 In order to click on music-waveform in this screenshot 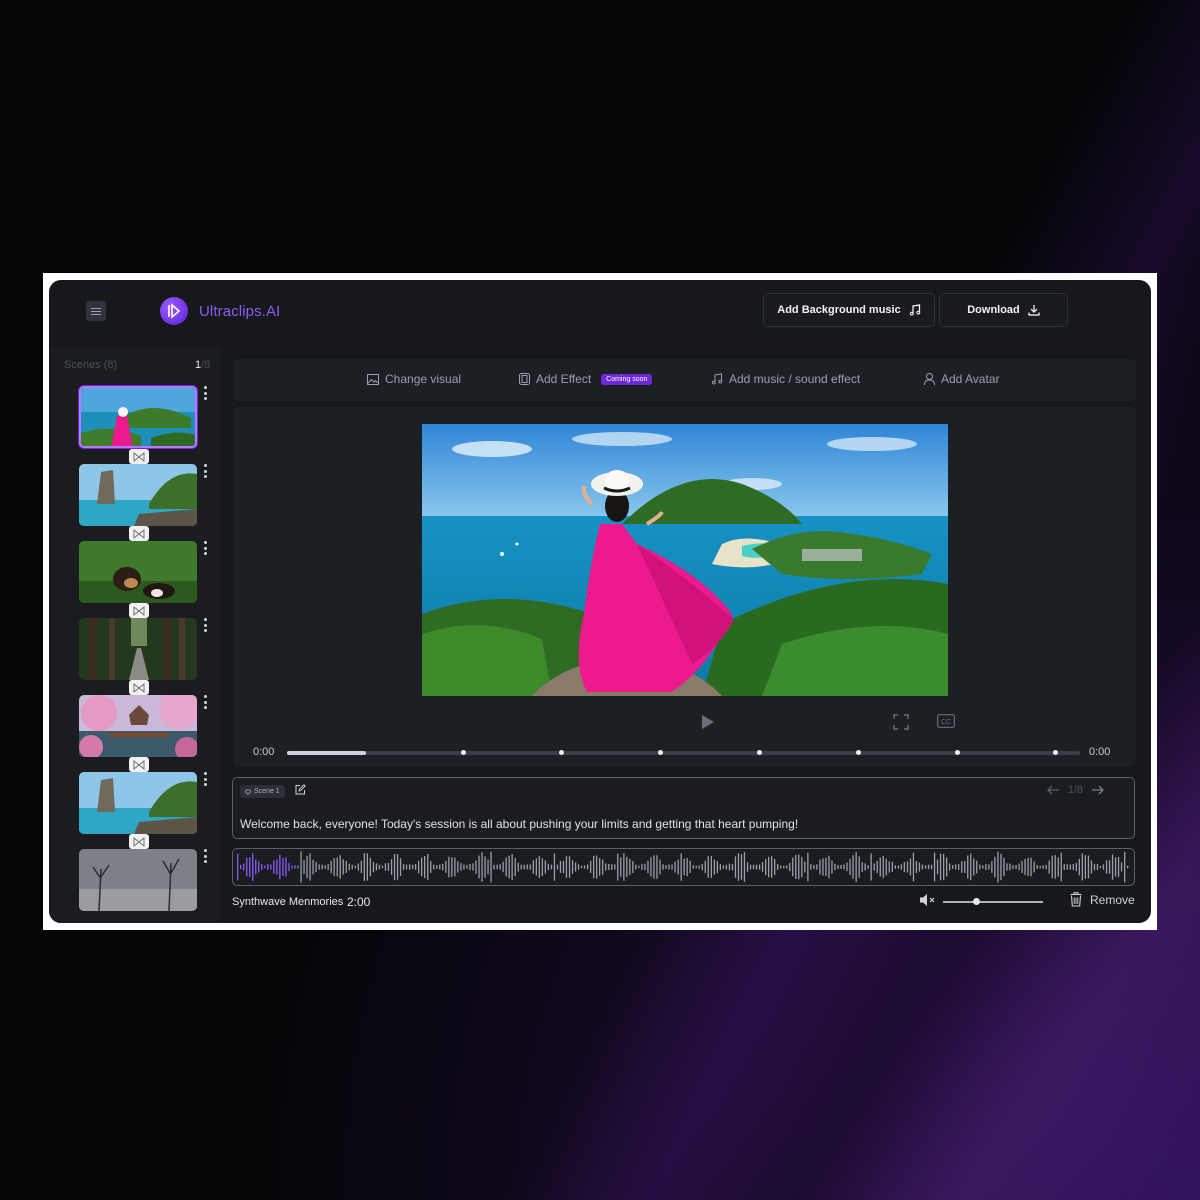, I will do `click(683, 867)`.